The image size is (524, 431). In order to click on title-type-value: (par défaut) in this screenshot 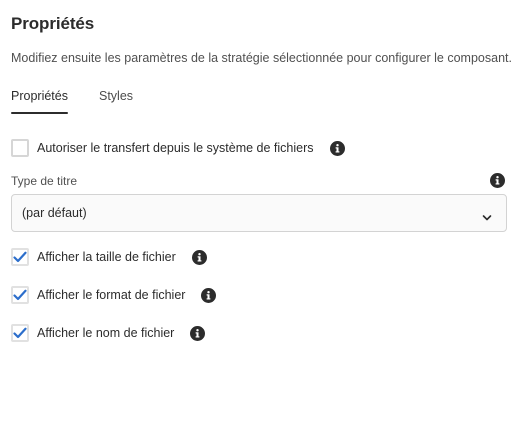, I will do `click(54, 213)`.